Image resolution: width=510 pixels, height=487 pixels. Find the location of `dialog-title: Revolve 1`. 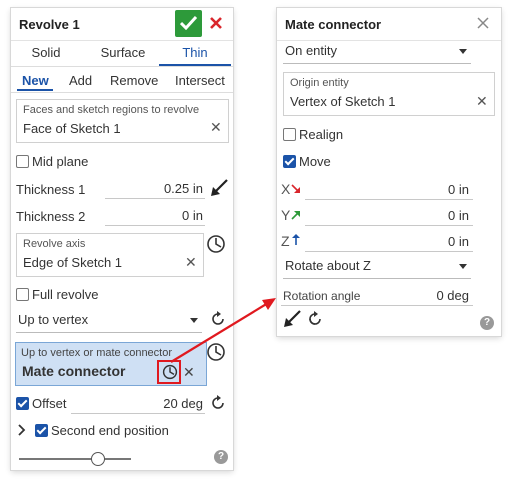

dialog-title: Revolve 1 is located at coordinates (49, 24).